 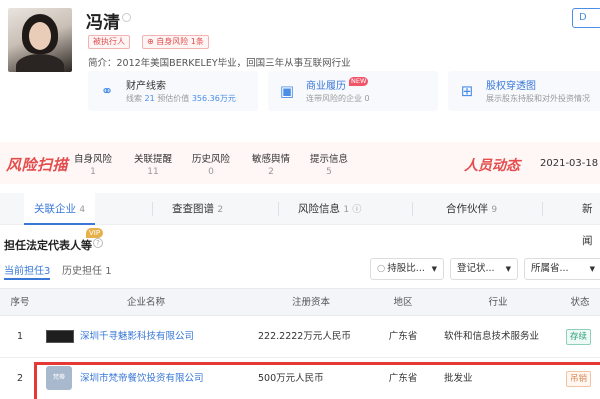 I want to click on company-name-link: 深圳市梵帝餐饮投资有限公司, so click(x=165, y=378).